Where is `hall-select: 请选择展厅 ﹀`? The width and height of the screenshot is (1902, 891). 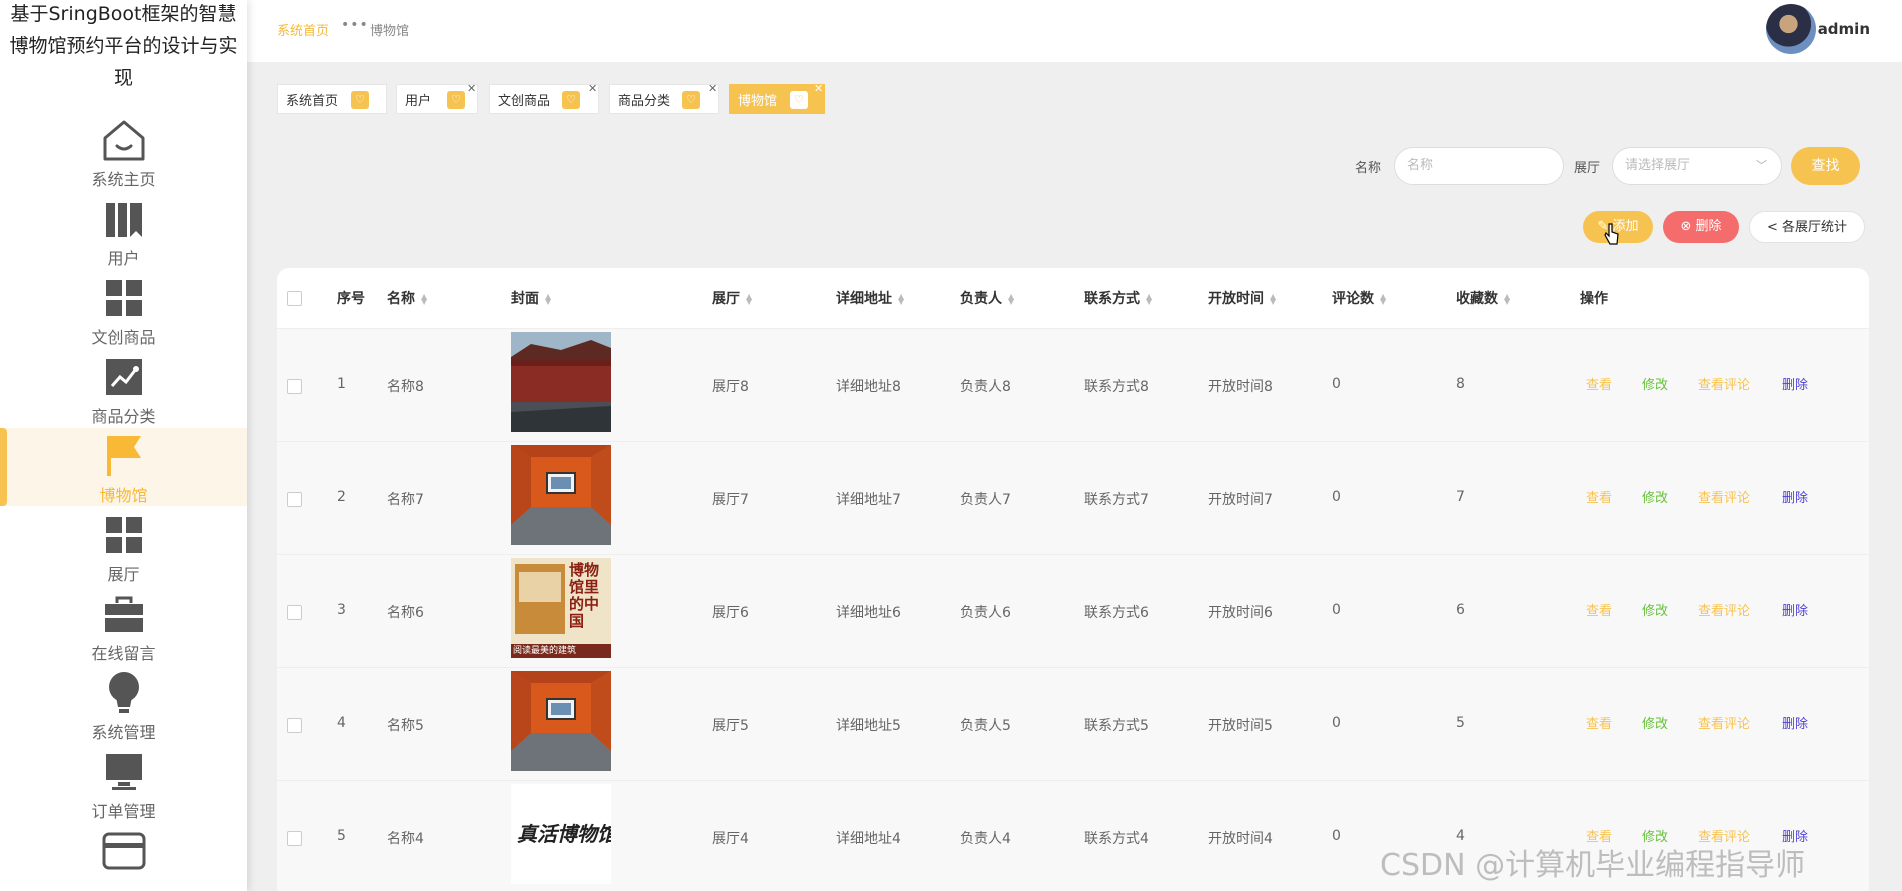 hall-select: 请选择展厅 ﹀ is located at coordinates (1697, 166).